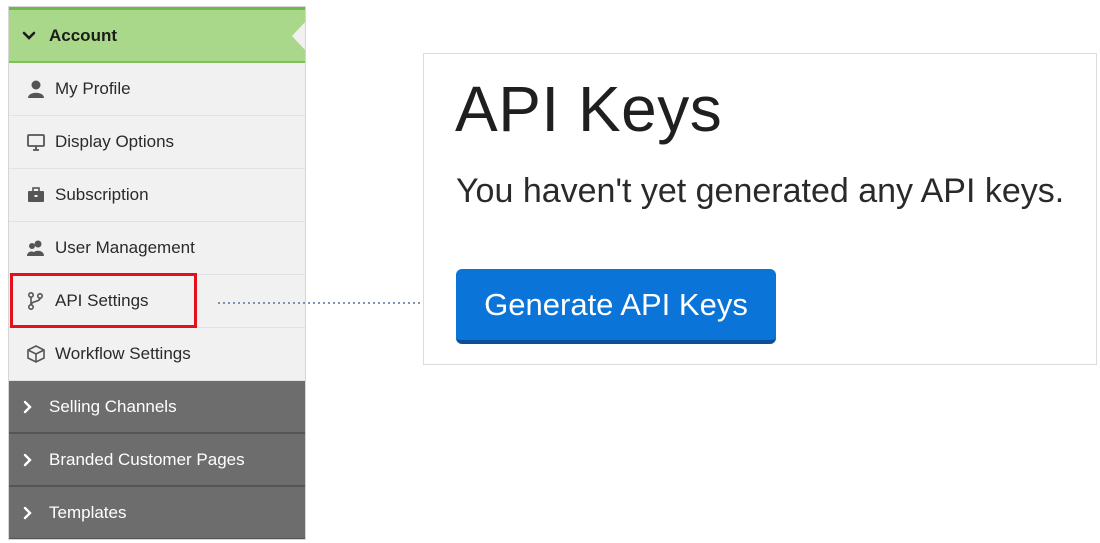 This screenshot has height=543, width=1100. I want to click on active-indicator-notch, so click(298, 36).